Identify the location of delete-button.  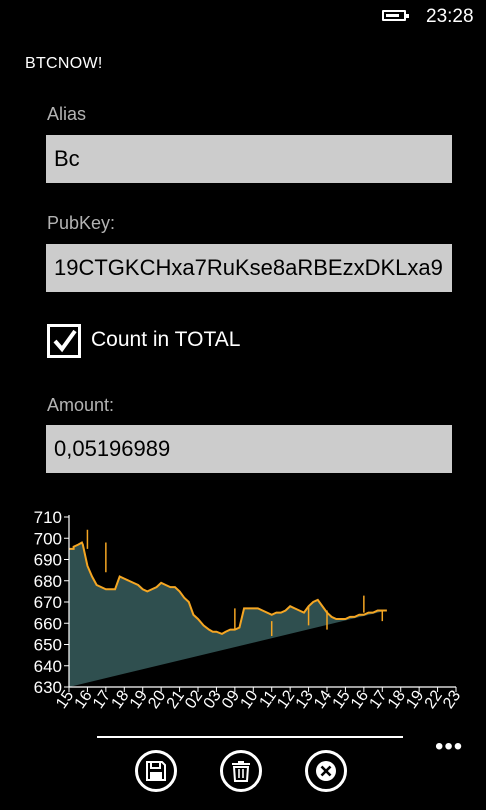
(241, 771).